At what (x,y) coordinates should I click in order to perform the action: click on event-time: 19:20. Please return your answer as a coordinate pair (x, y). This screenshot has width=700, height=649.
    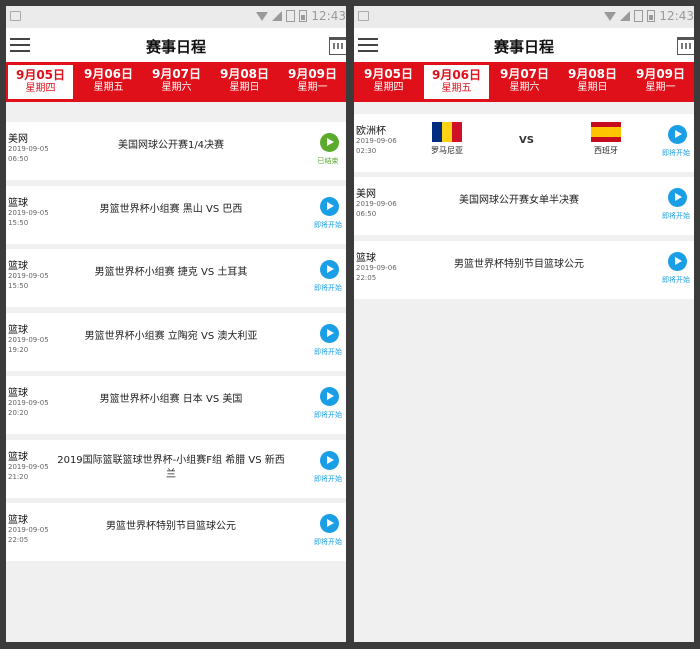
    Looking at the image, I should click on (18, 350).